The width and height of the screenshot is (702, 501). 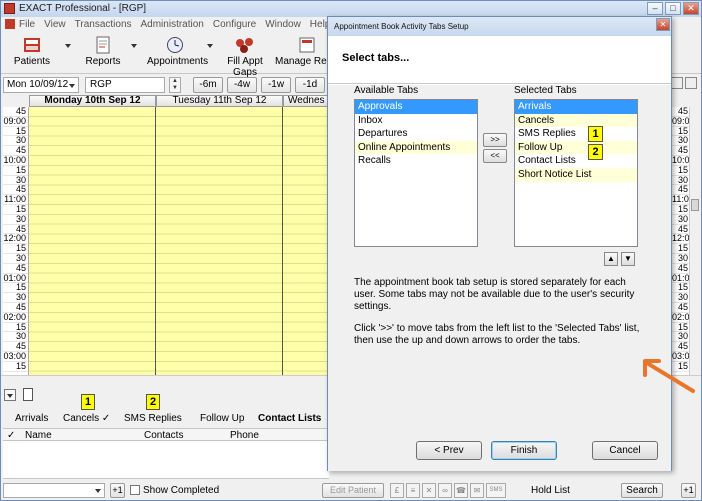 I want to click on search-button: Search, so click(x=642, y=490).